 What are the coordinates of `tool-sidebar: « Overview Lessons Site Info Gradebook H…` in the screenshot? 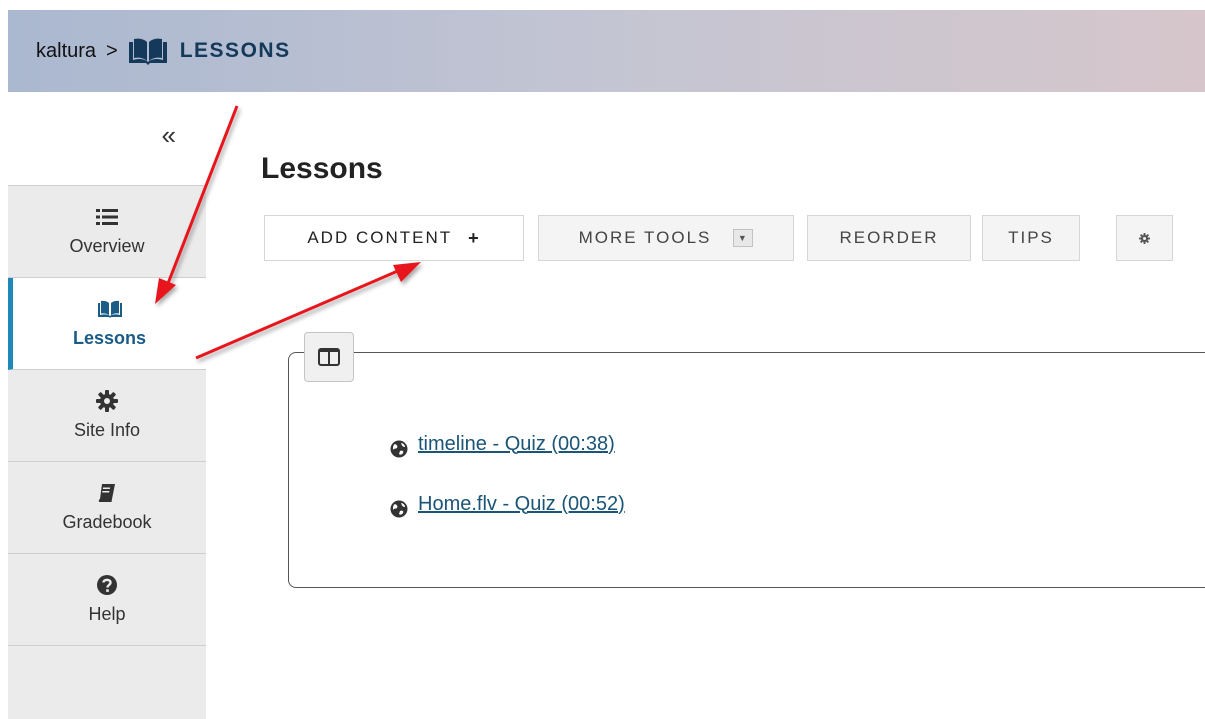 It's located at (107, 405).